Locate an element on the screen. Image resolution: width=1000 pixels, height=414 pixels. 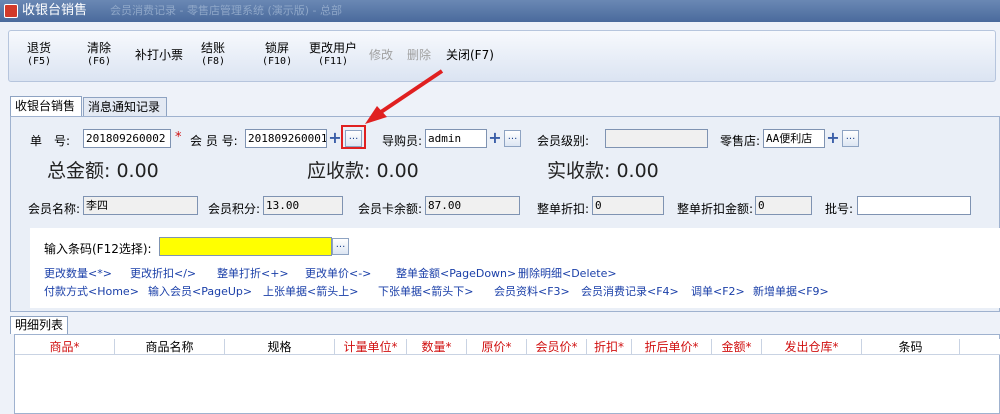
discount-amount-field: 0 is located at coordinates (783, 205).